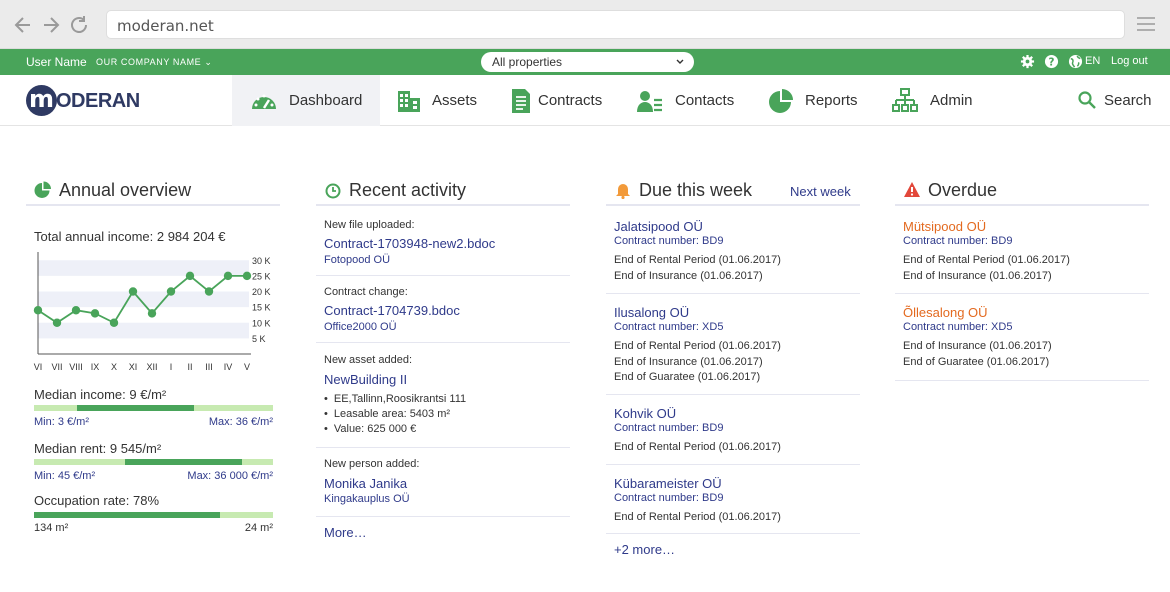 This screenshot has height=592, width=1170. What do you see at coordinates (392, 310) in the screenshot?
I see `activity-link: Contract-1704739.bdoc` at bounding box center [392, 310].